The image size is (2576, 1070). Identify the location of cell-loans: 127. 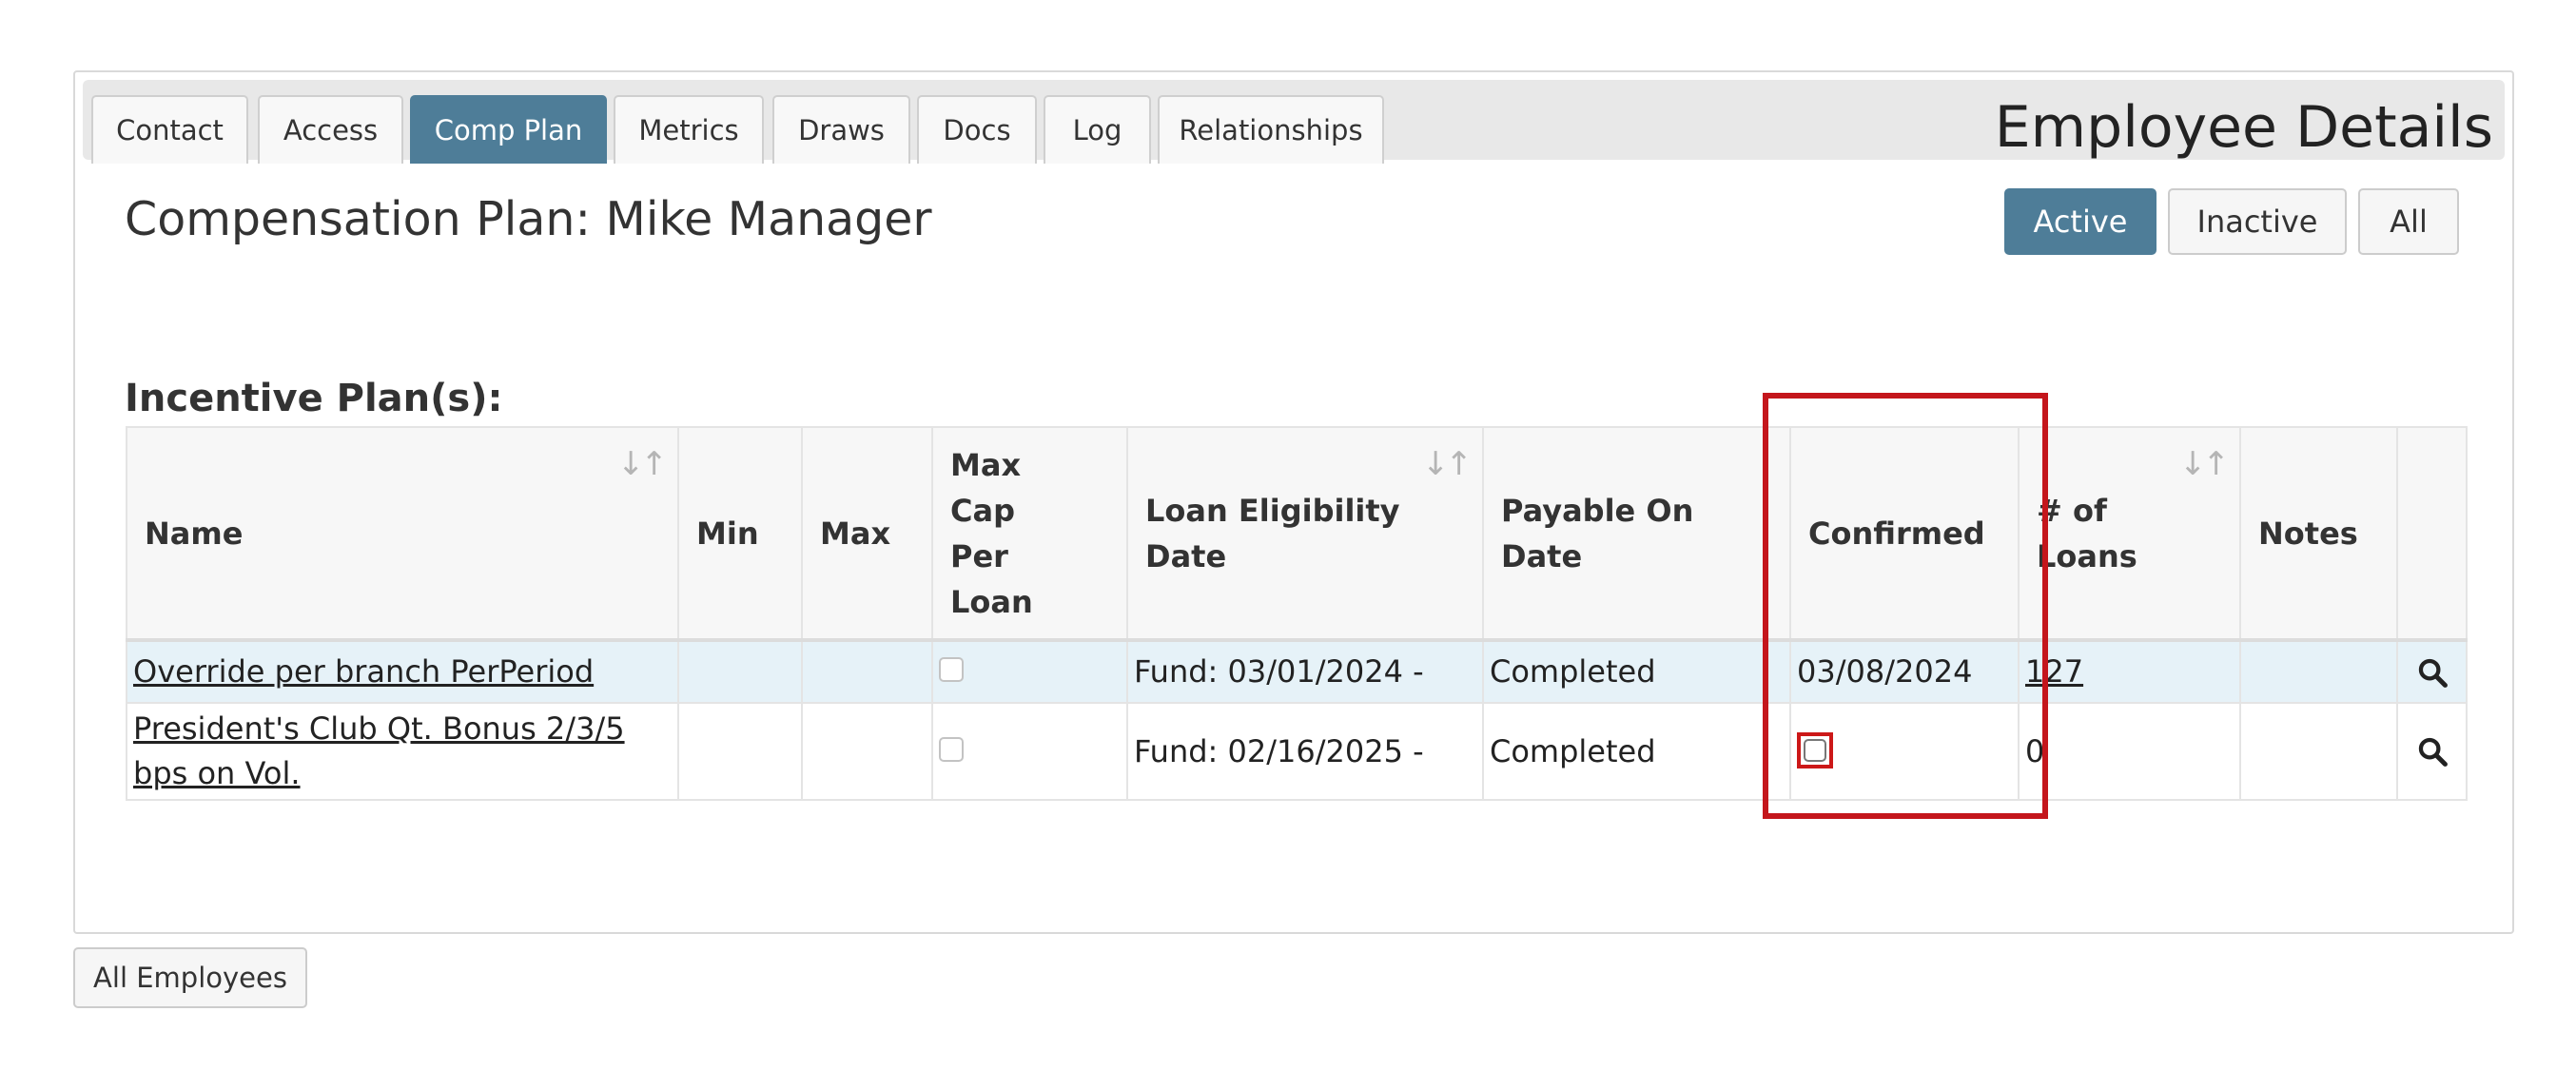
(2129, 671).